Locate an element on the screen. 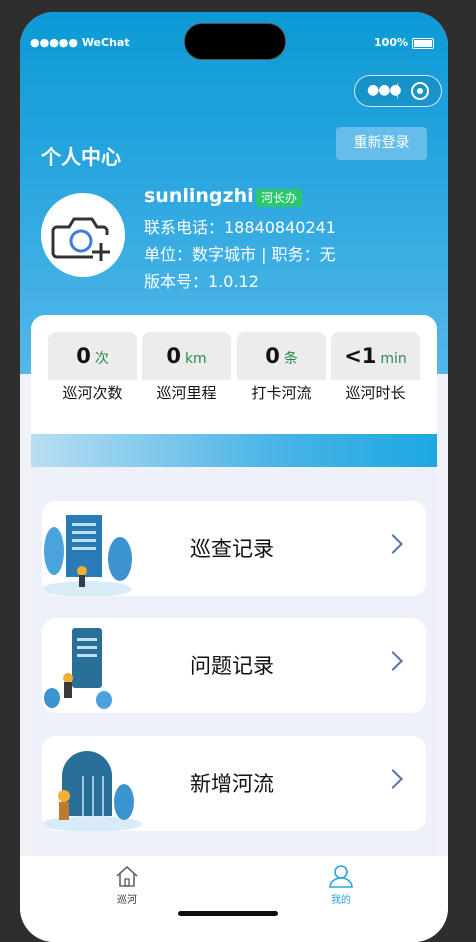  version-info: 版本号：1.0.12 is located at coordinates (201, 281).